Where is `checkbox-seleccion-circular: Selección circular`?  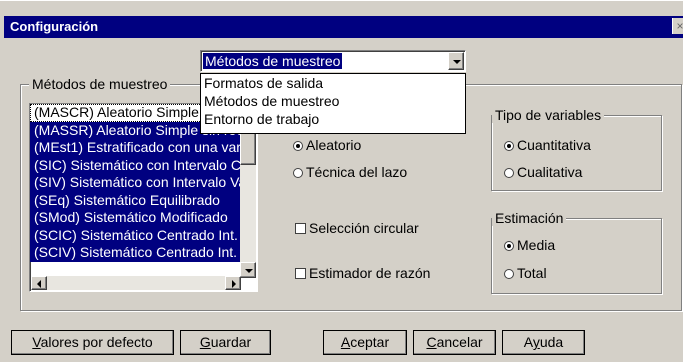 checkbox-seleccion-circular: Selección circular is located at coordinates (357, 228).